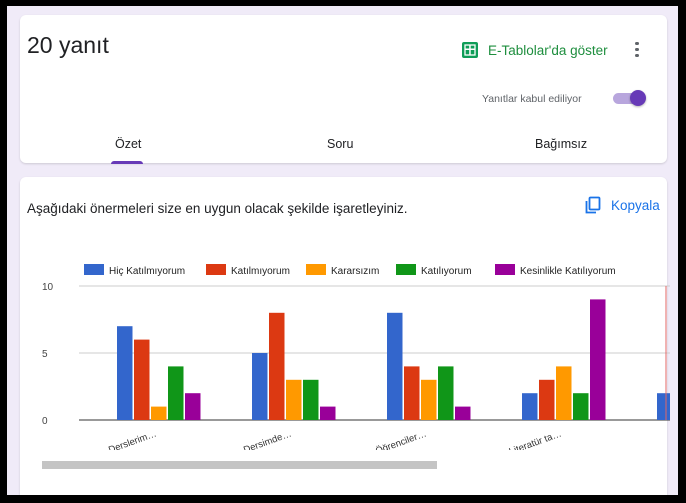 This screenshot has height=503, width=686. What do you see at coordinates (127, 162) in the screenshot?
I see `tab-selected-indicator` at bounding box center [127, 162].